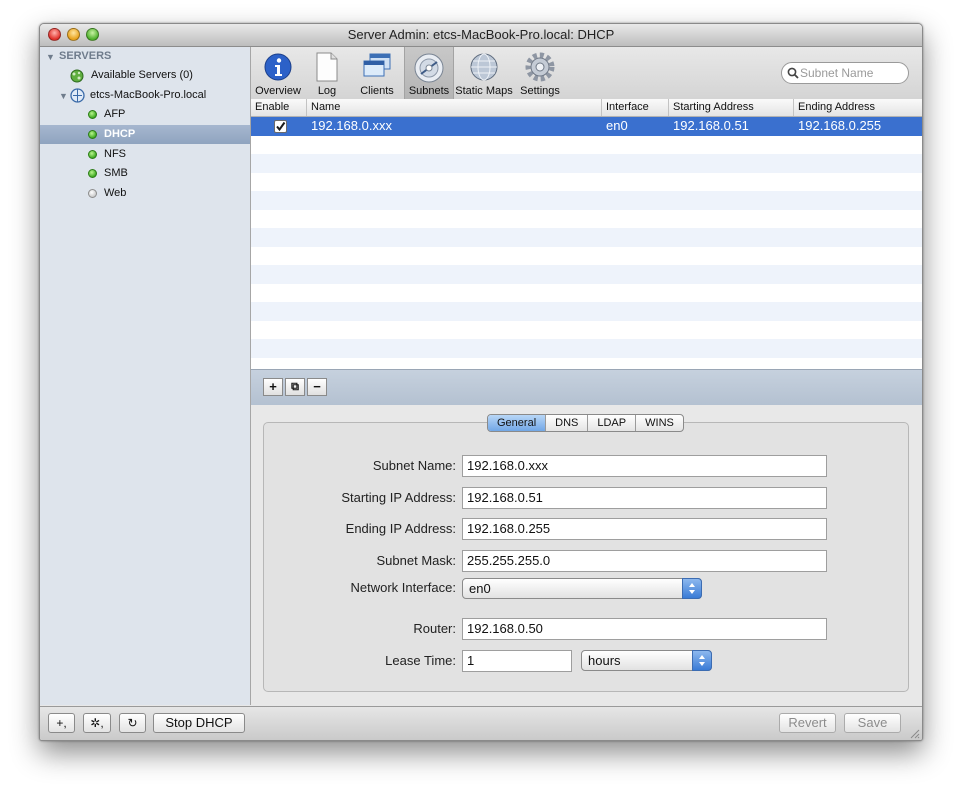  What do you see at coordinates (85, 56) in the screenshot?
I see `servers-header: SERVERS` at bounding box center [85, 56].